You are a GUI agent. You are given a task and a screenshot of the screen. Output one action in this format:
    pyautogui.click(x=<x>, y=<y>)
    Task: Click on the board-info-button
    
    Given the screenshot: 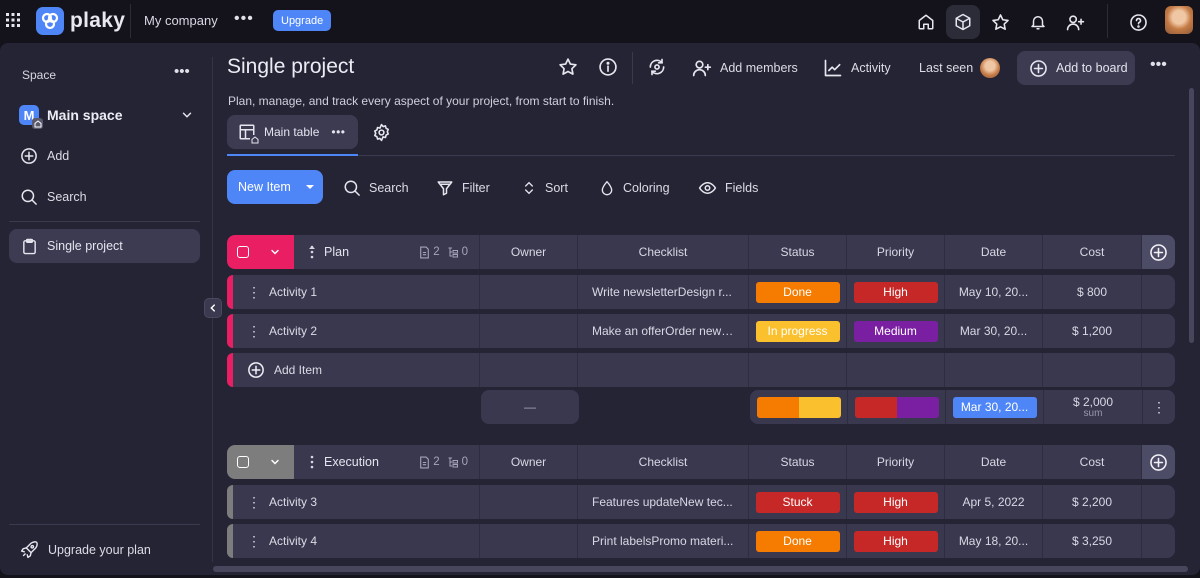 What is the action you would take?
    pyautogui.click(x=608, y=67)
    